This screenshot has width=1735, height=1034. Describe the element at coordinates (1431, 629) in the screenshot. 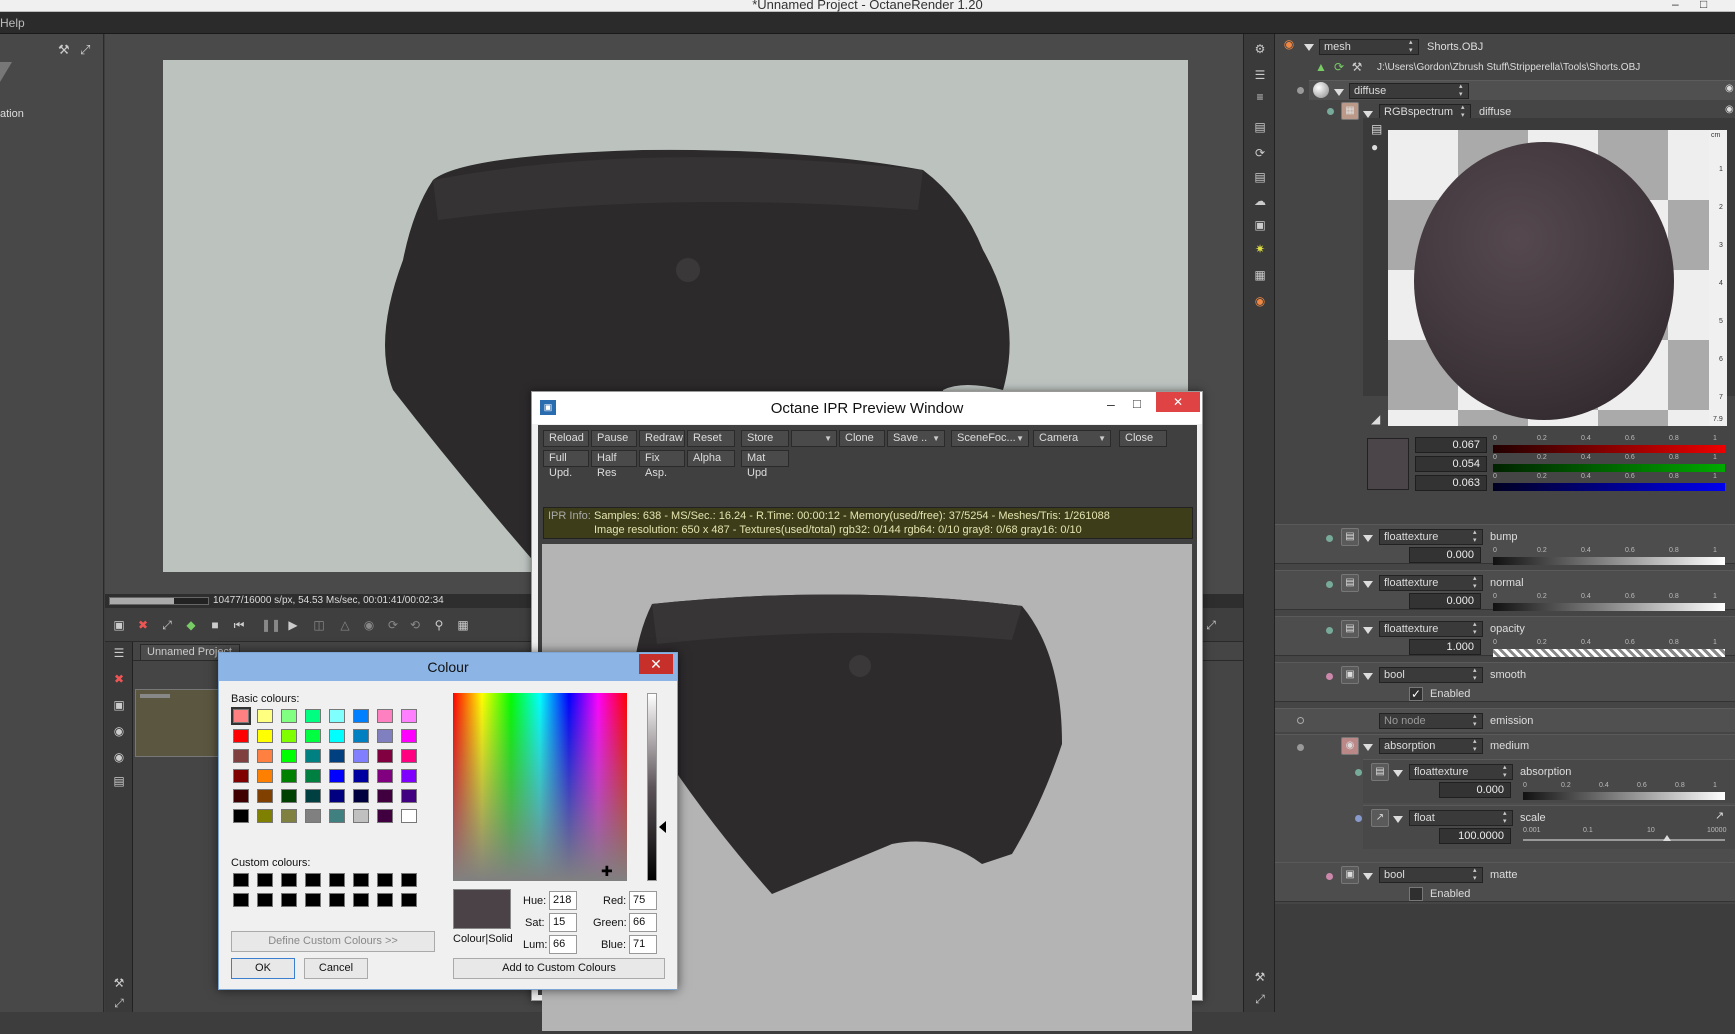

I see `opacity-type-dropdown: floattexture` at that location.